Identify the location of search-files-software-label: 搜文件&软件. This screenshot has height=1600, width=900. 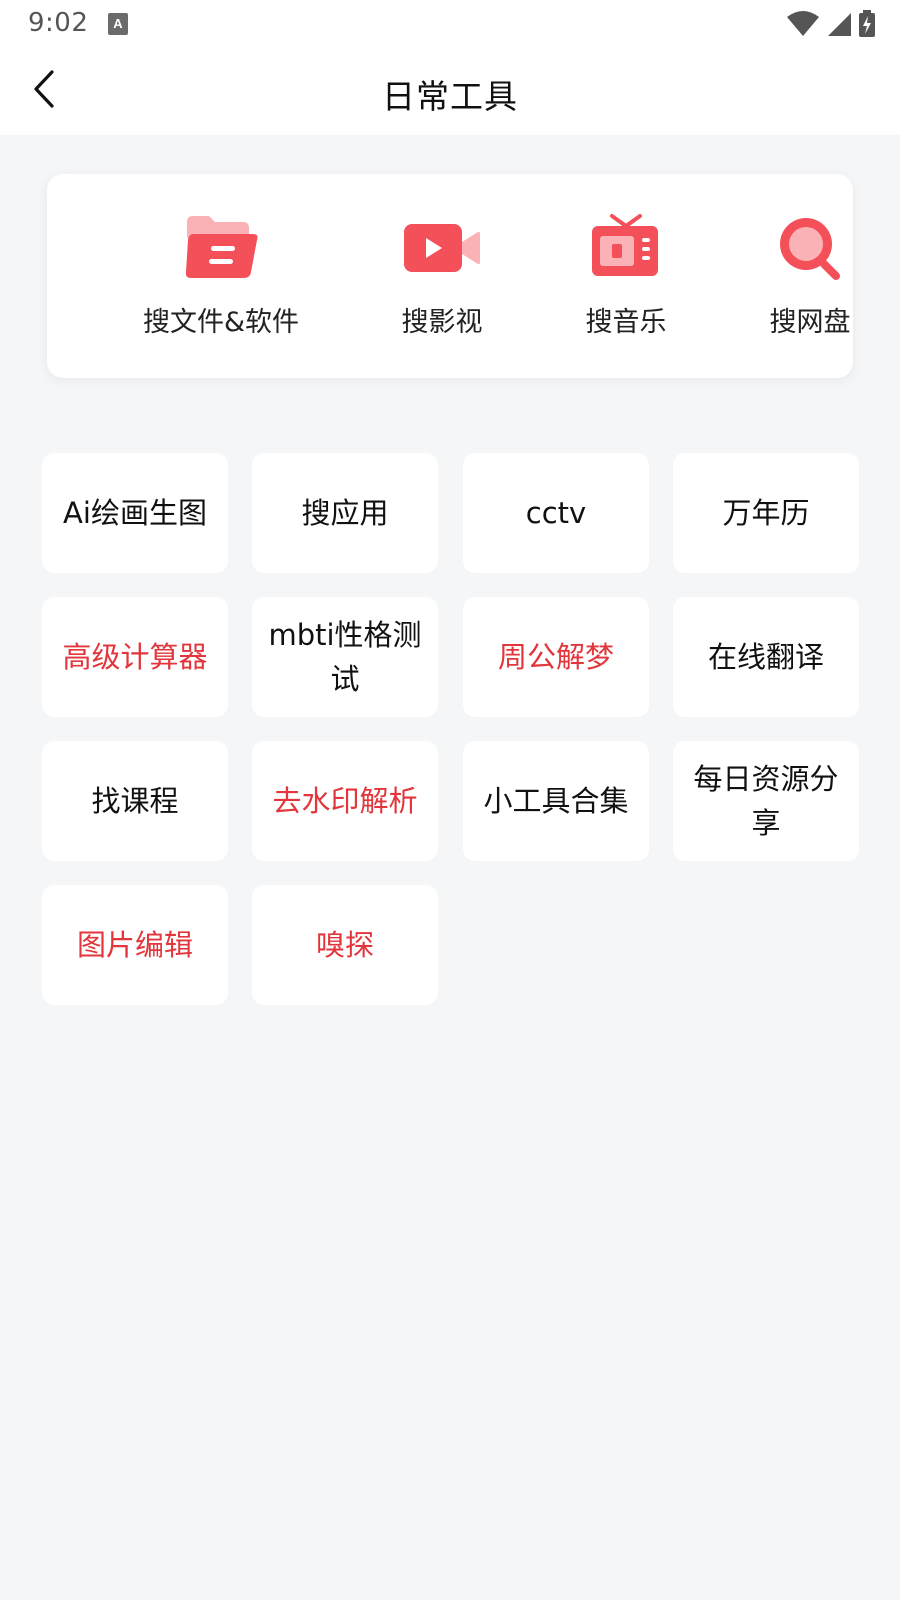
(221, 322).